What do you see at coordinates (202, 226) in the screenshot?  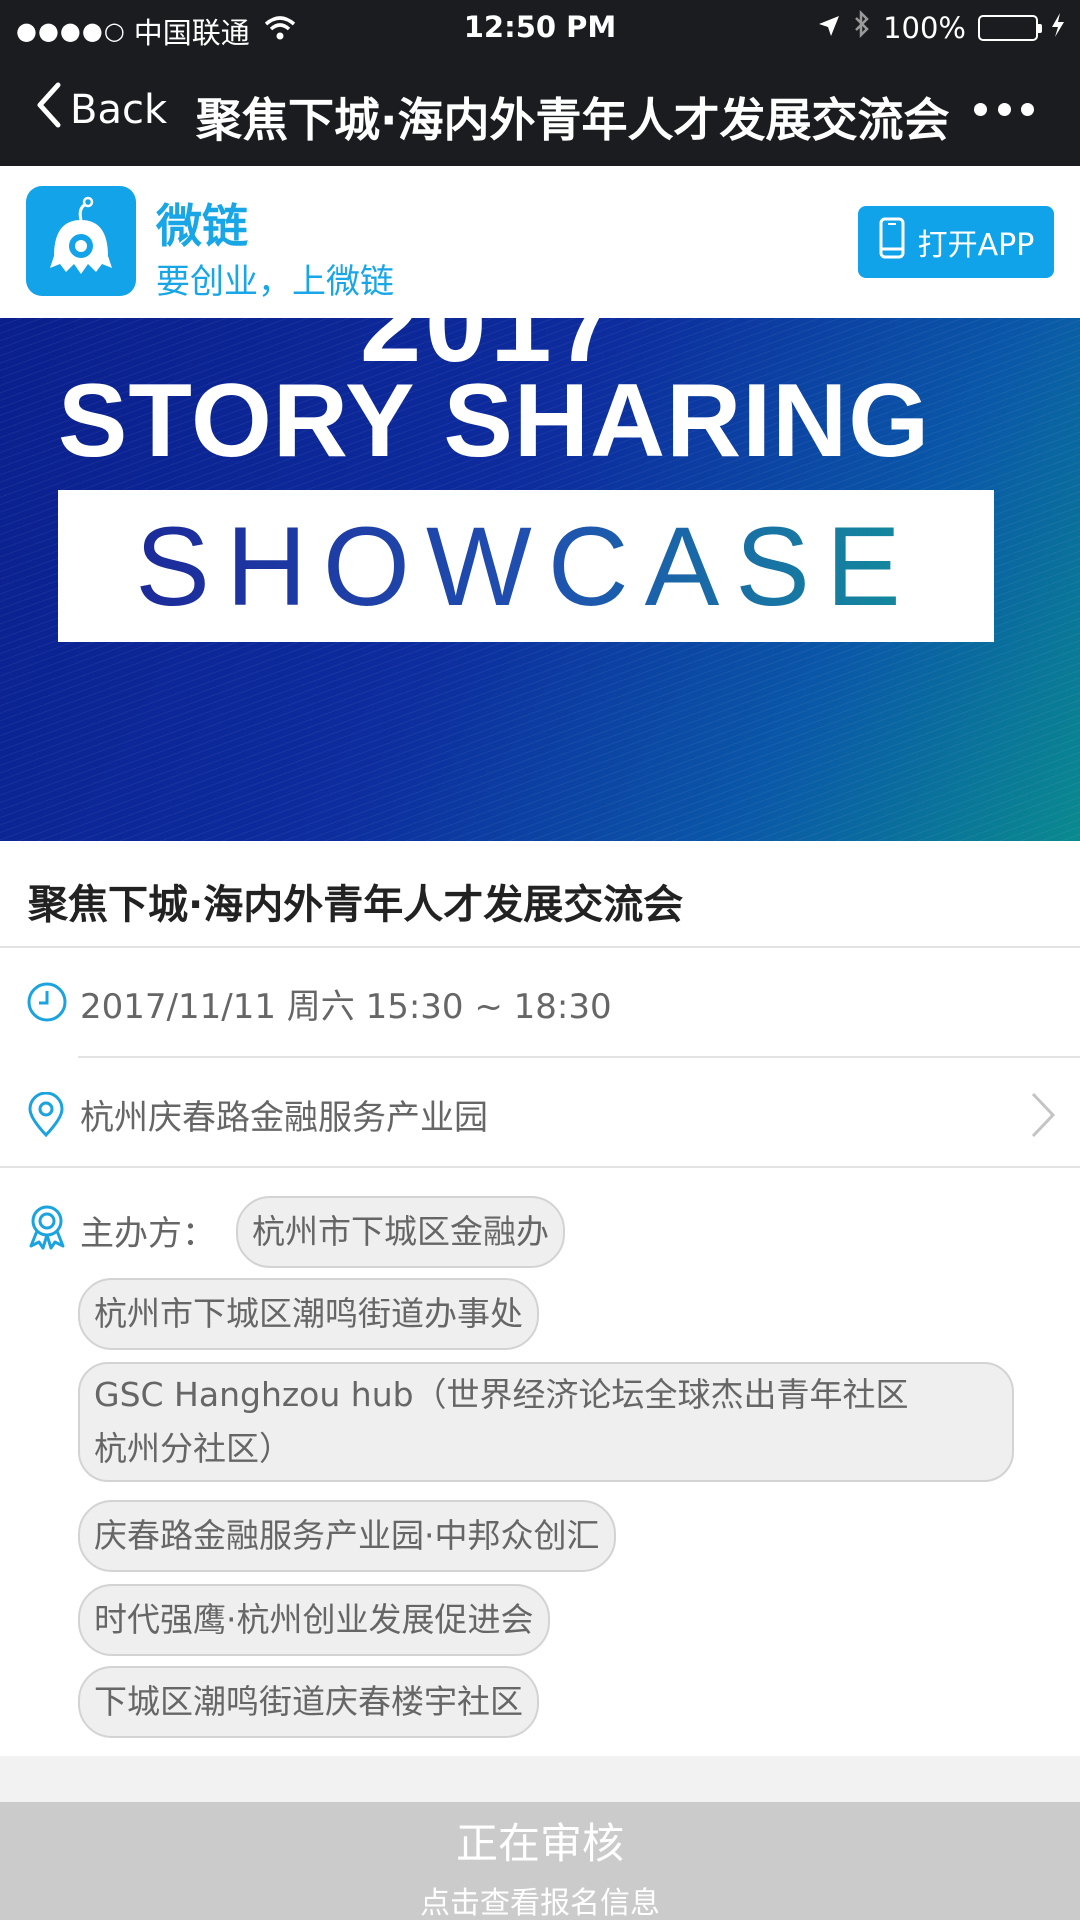 I see `app-name: 微链` at bounding box center [202, 226].